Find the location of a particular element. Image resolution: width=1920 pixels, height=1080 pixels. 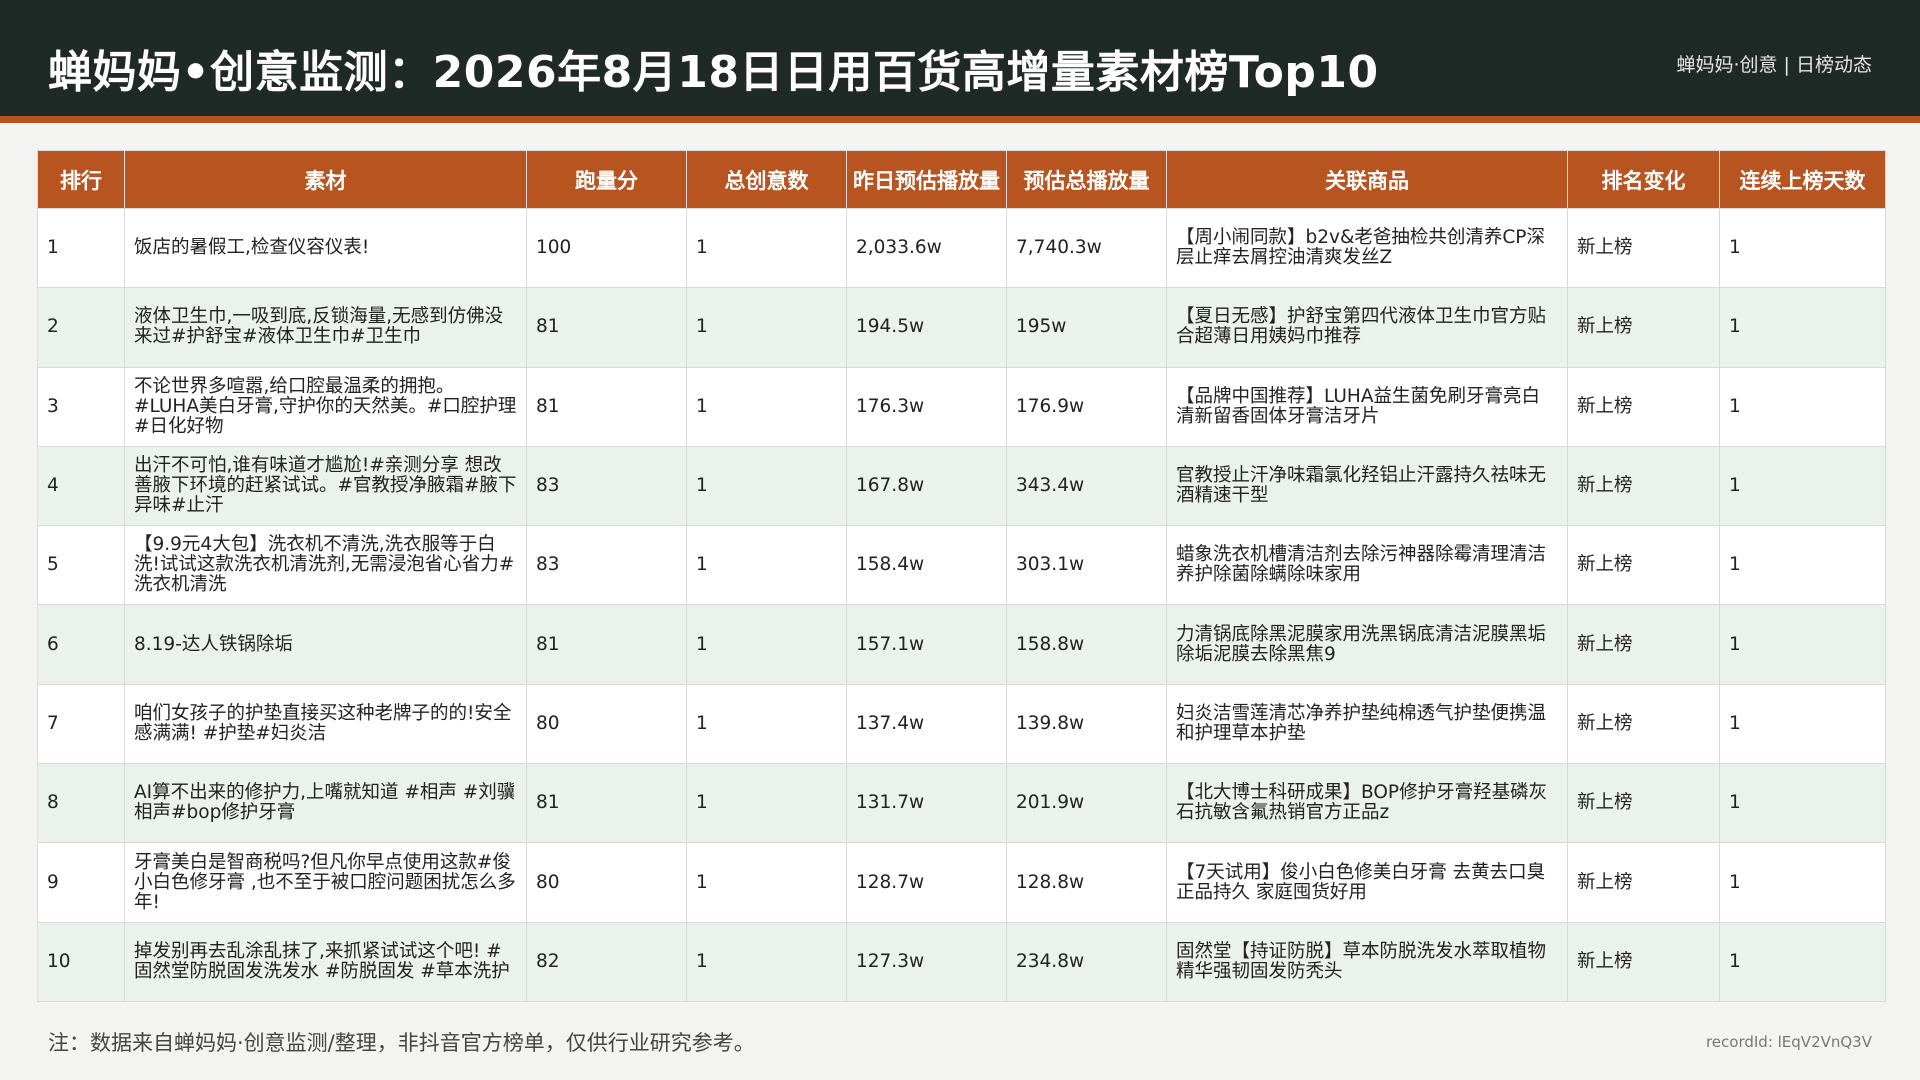

rank-cell: 2 is located at coordinates (81, 327).